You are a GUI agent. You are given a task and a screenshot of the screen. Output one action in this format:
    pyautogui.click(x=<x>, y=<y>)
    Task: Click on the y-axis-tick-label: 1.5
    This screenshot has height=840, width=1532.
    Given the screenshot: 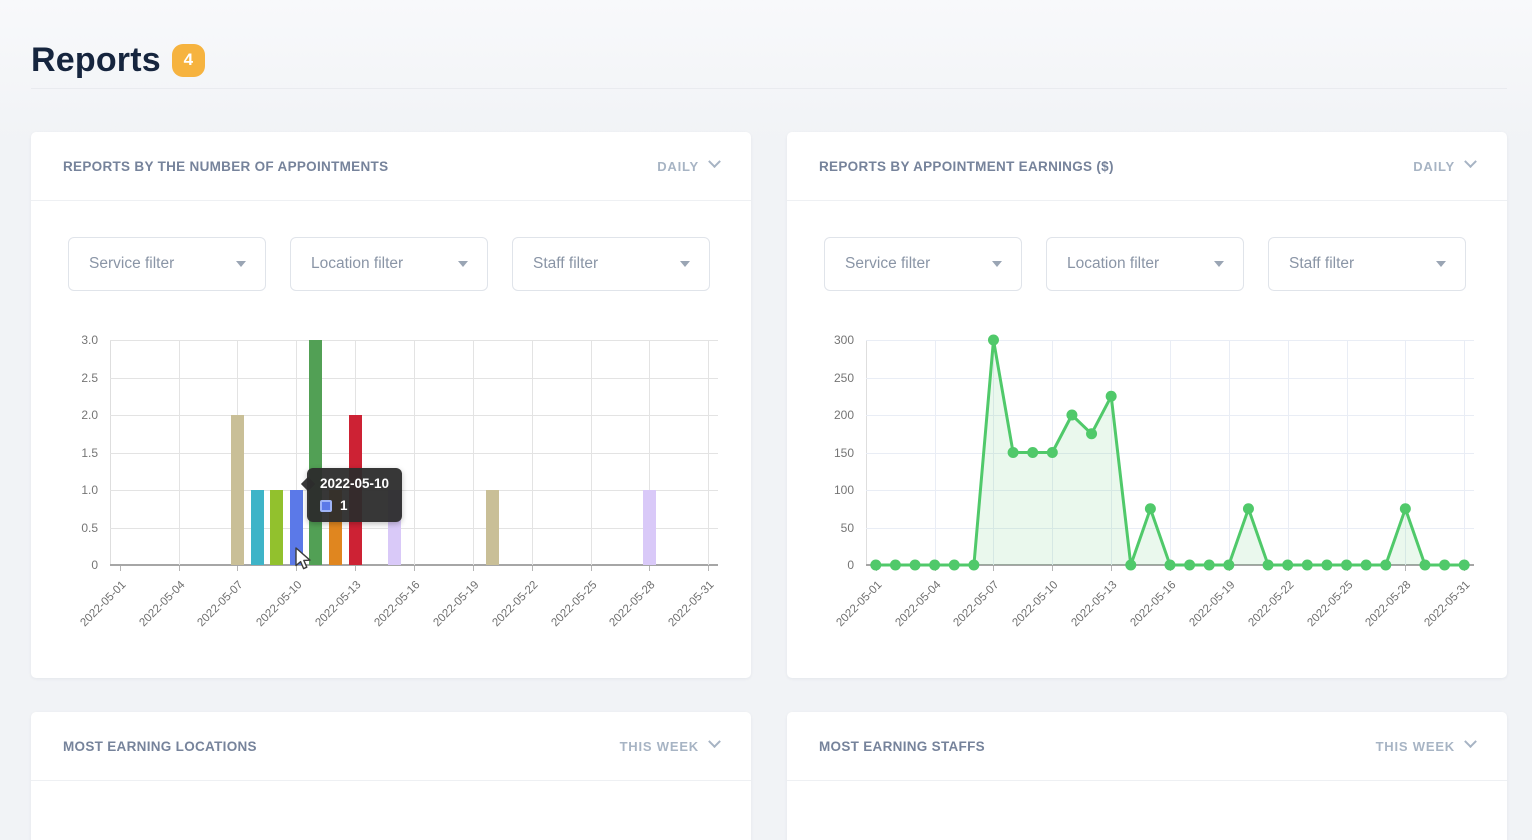 What is the action you would take?
    pyautogui.click(x=89, y=452)
    